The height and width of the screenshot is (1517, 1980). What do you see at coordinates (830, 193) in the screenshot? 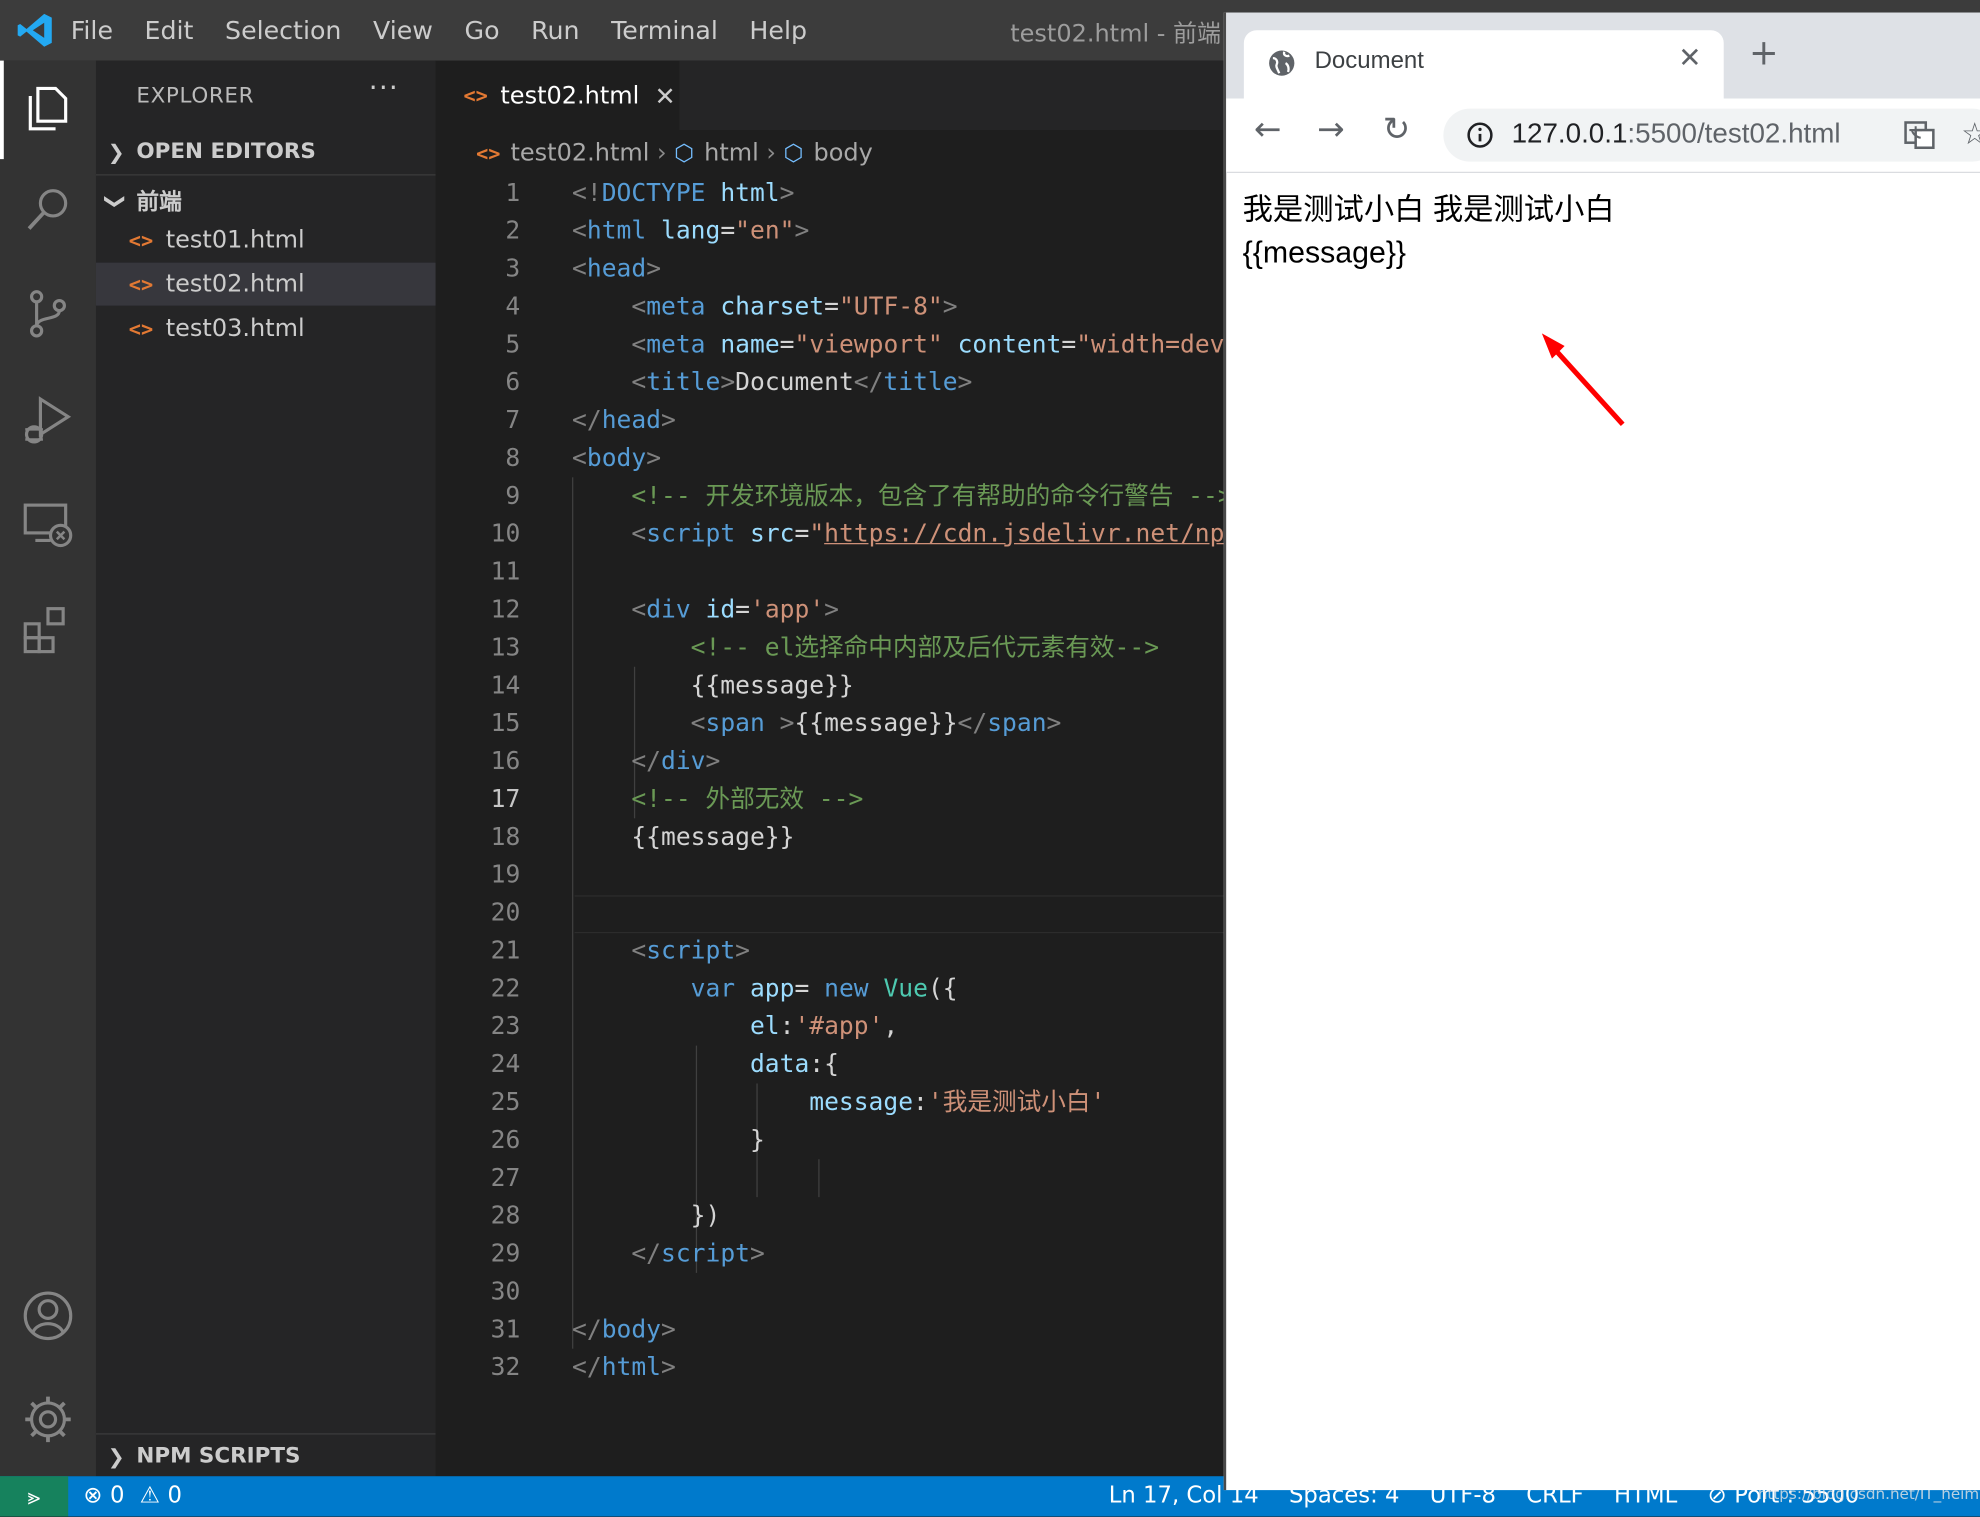
I see `code-line: 1 <!DOCTYPE html>` at bounding box center [830, 193].